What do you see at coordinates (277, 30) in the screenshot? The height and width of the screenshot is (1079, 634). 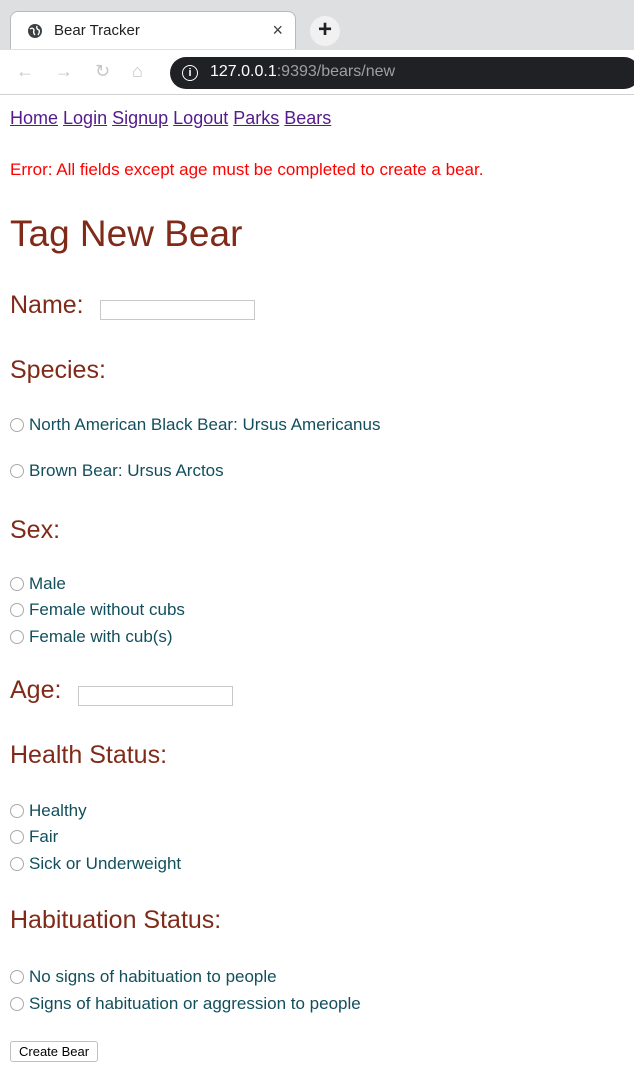 I see `tab-close-icon: ×` at bounding box center [277, 30].